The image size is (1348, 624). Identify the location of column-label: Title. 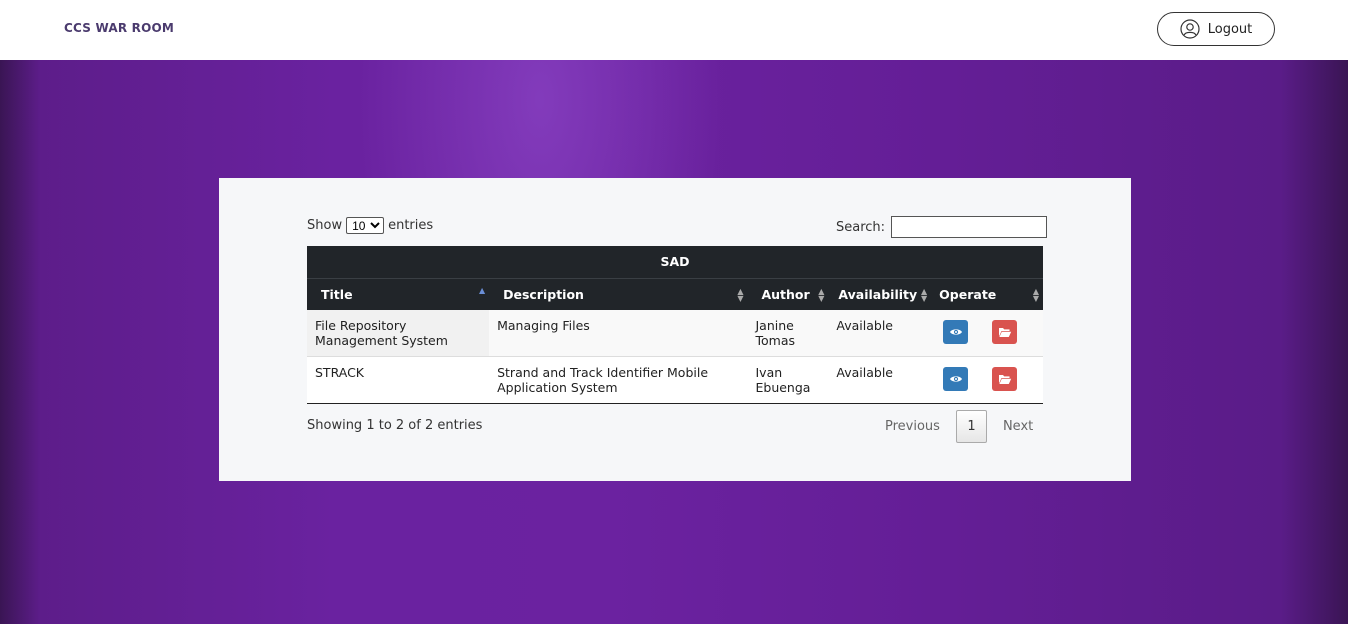
(337, 294).